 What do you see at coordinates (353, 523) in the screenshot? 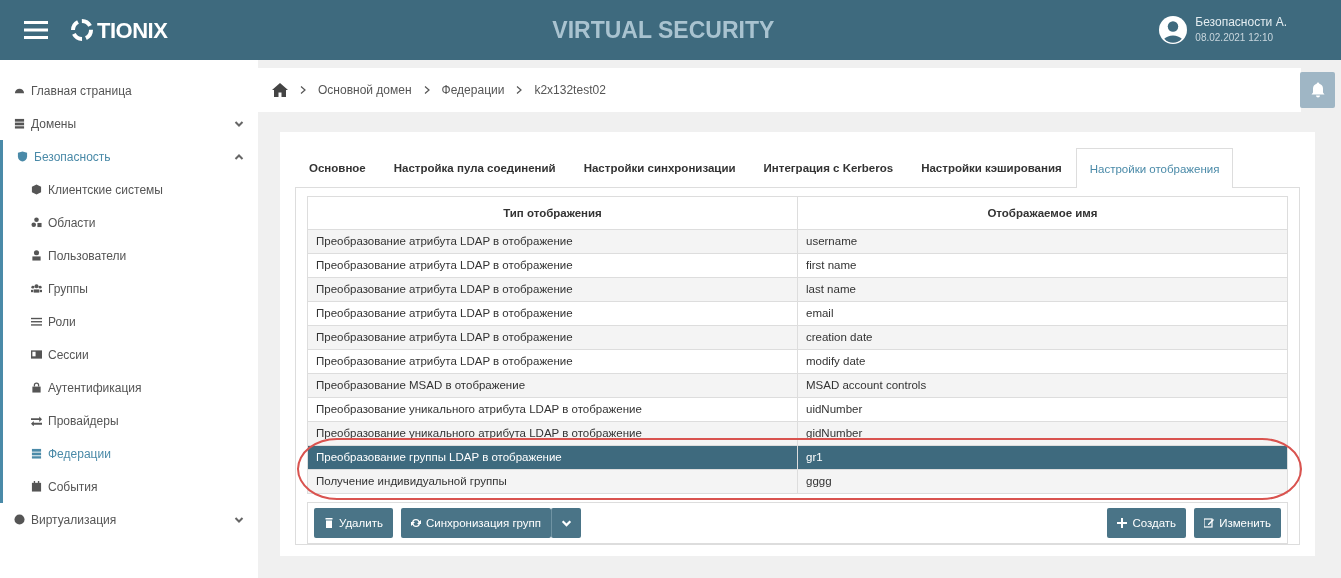
I see `delete-button: Удалить` at bounding box center [353, 523].